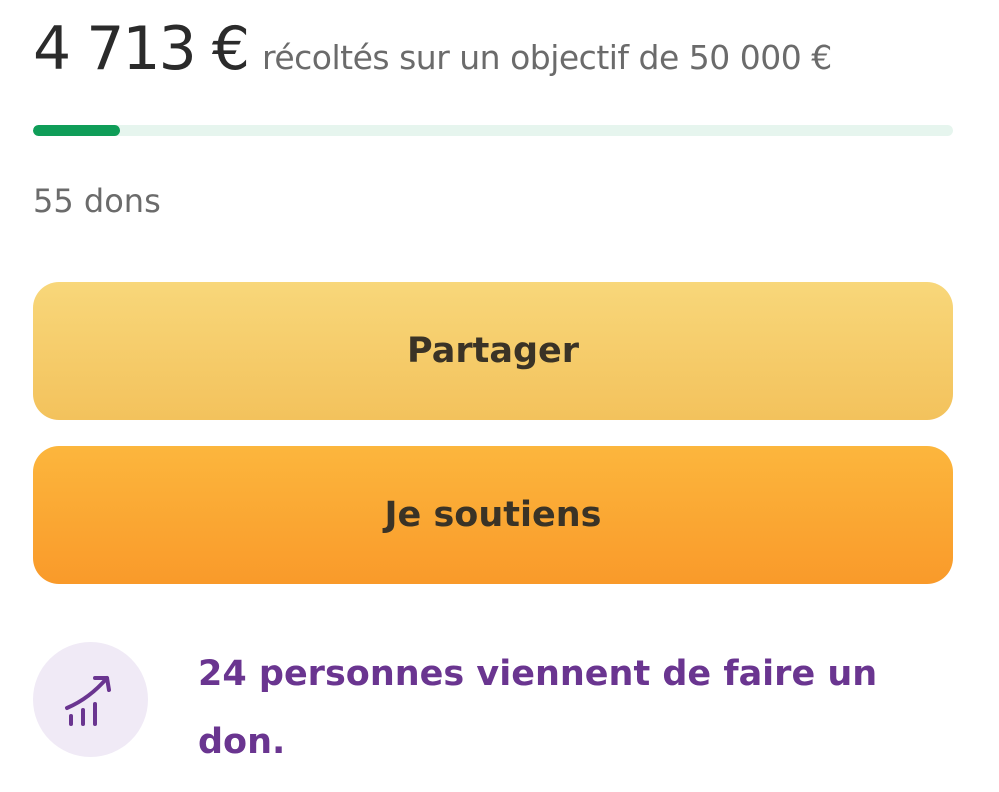 The width and height of the screenshot is (999, 792). I want to click on amount-raised: 4 713 €, so click(141, 49).